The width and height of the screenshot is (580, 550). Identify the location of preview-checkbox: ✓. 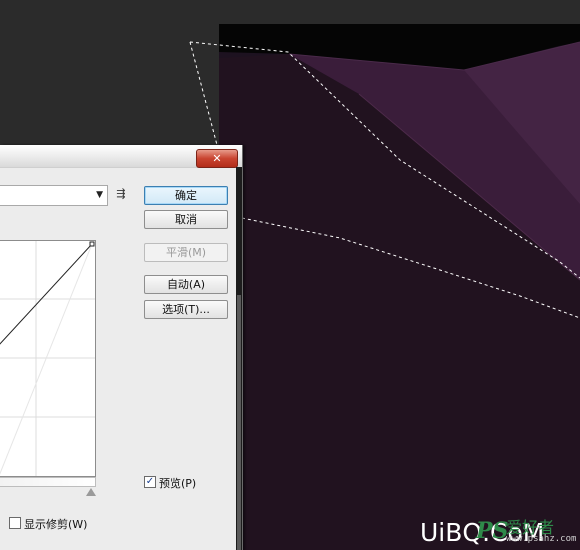
(150, 482).